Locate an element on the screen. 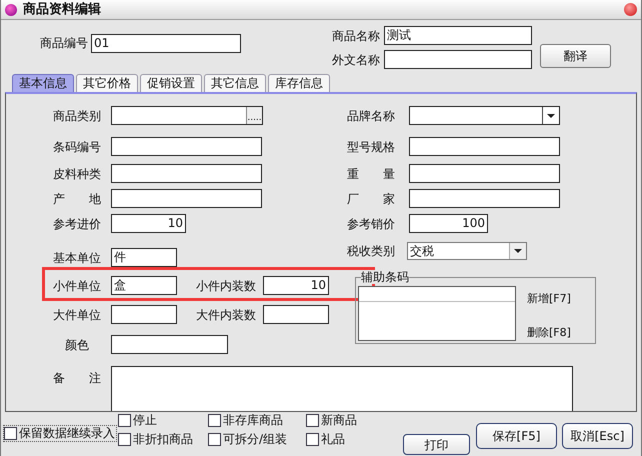 The width and height of the screenshot is (642, 456). text-field: 盒 is located at coordinates (144, 285).